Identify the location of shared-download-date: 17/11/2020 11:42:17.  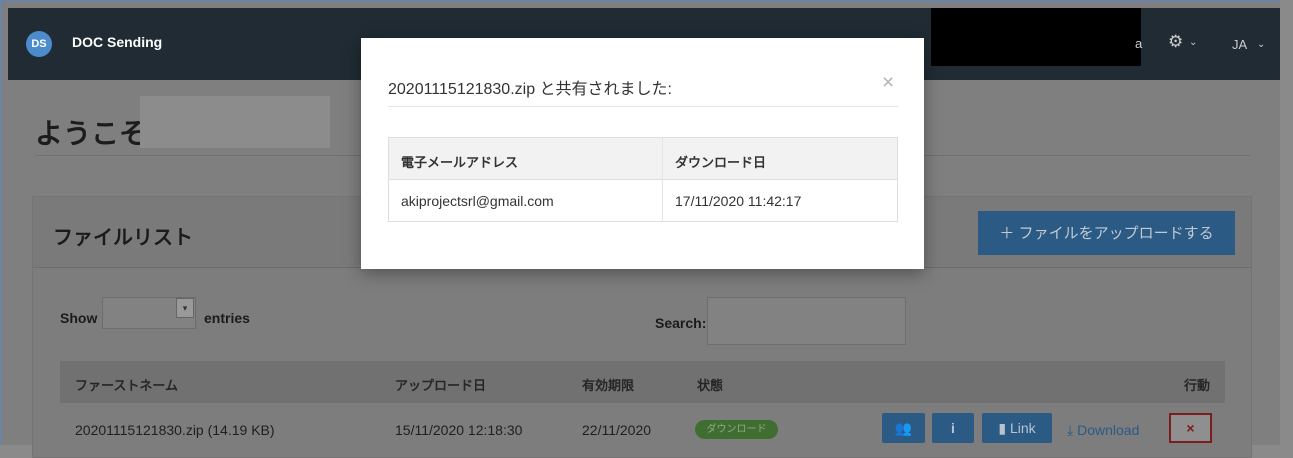
(738, 201).